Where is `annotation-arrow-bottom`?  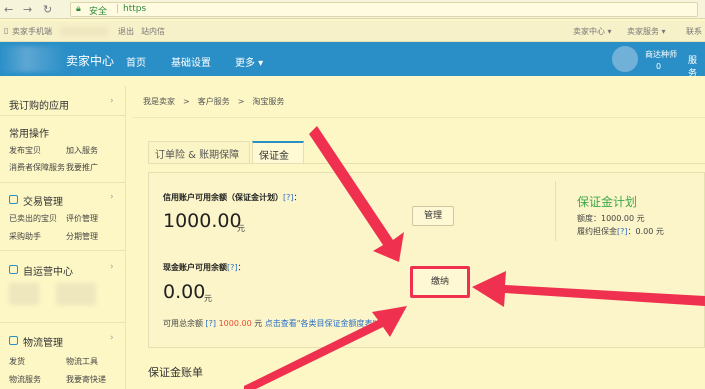 annotation-arrow-bottom is located at coordinates (325, 347).